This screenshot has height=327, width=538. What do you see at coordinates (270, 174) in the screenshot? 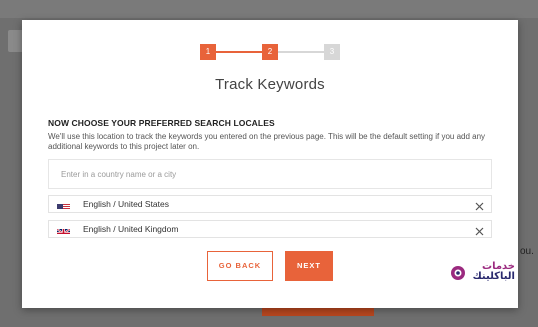
I see `locale-search-input` at bounding box center [270, 174].